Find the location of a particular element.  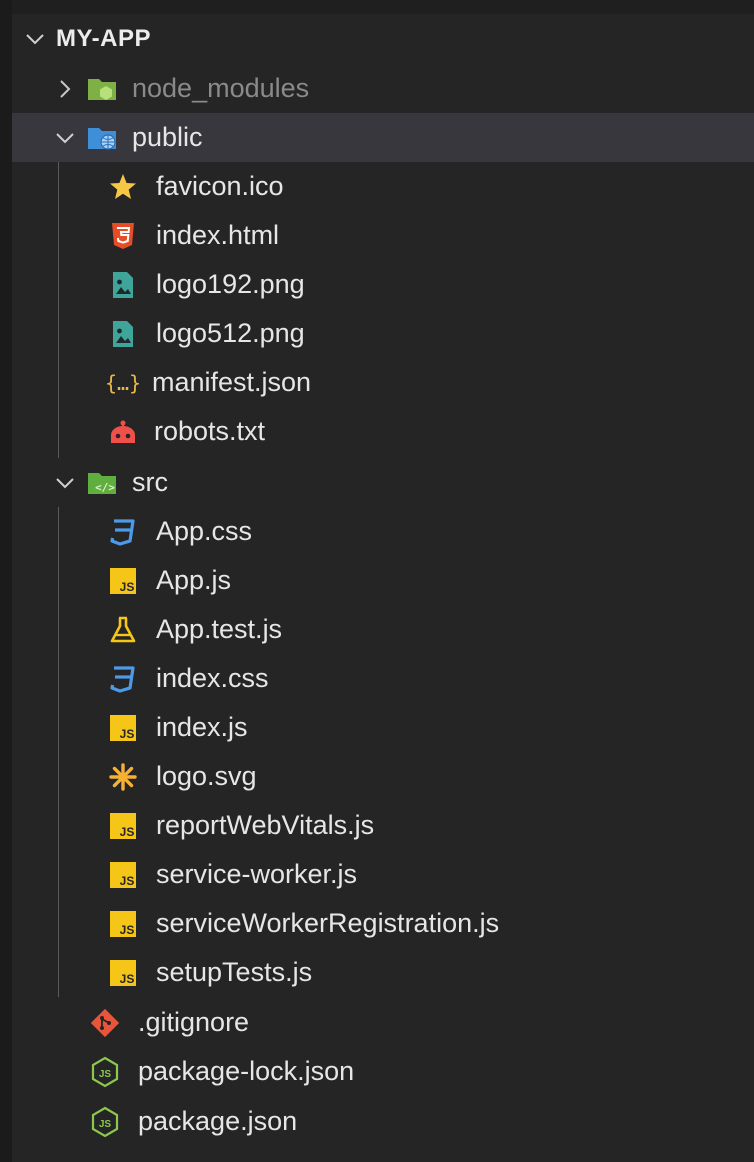

tree-item-label: index.css is located at coordinates (212, 678).